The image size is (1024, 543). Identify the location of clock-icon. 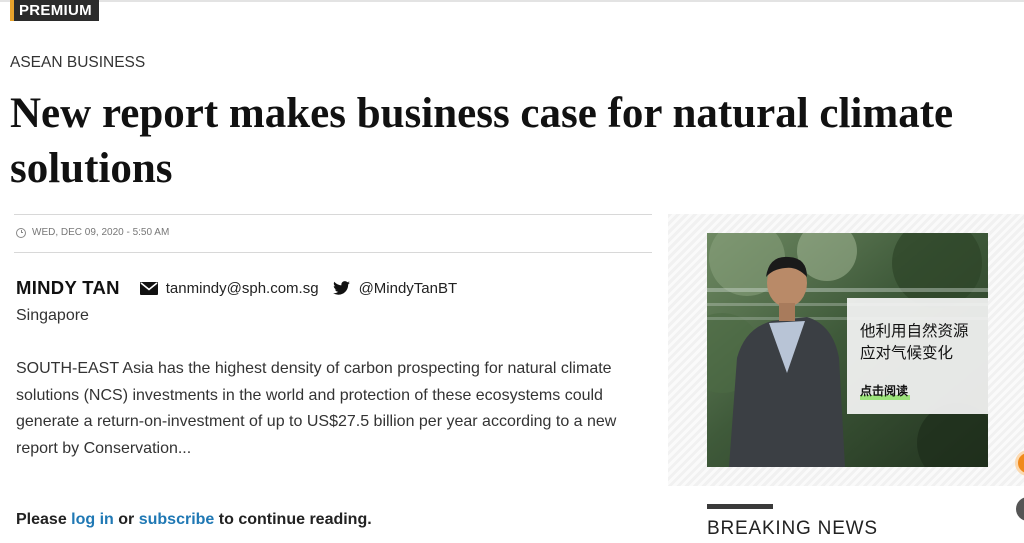
(21, 232).